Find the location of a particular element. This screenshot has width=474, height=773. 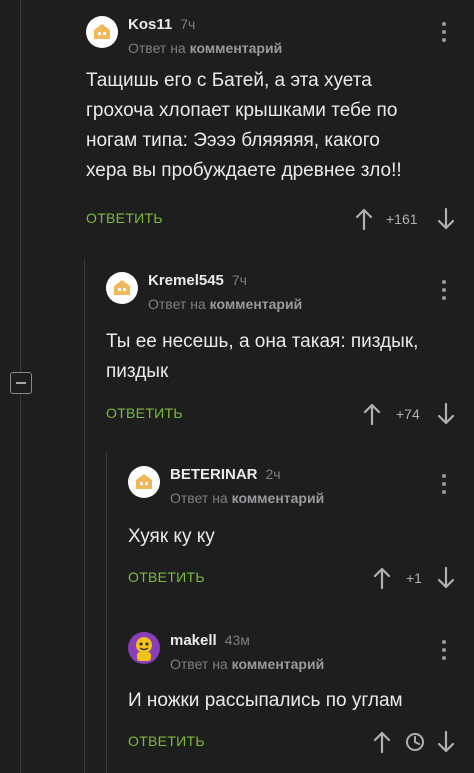

thread-line-level2 is located at coordinates (106, 612).